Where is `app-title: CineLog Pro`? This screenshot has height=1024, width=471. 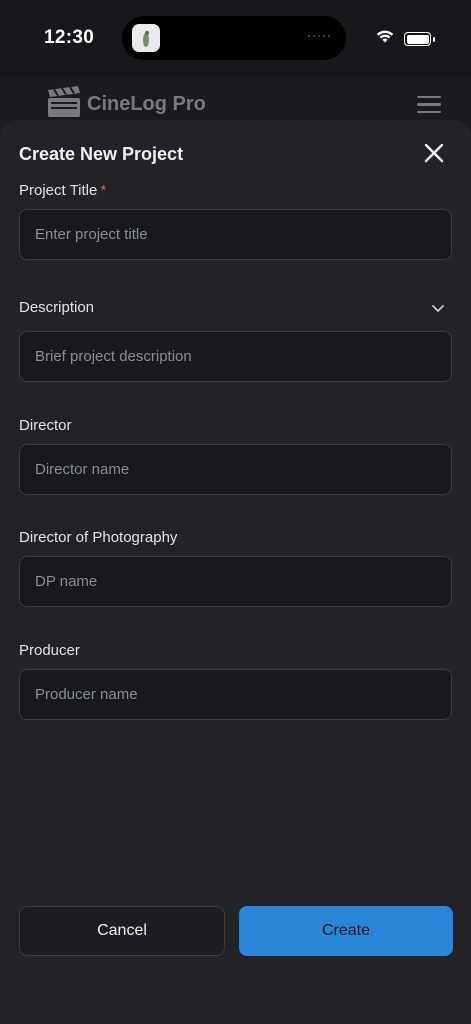 app-title: CineLog Pro is located at coordinates (146, 104).